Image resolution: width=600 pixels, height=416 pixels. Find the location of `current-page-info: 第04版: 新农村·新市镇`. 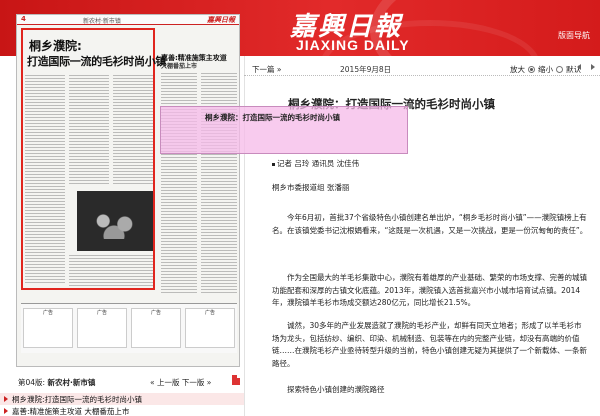

current-page-info: 第04版: 新农村·新市镇 is located at coordinates (56, 382).